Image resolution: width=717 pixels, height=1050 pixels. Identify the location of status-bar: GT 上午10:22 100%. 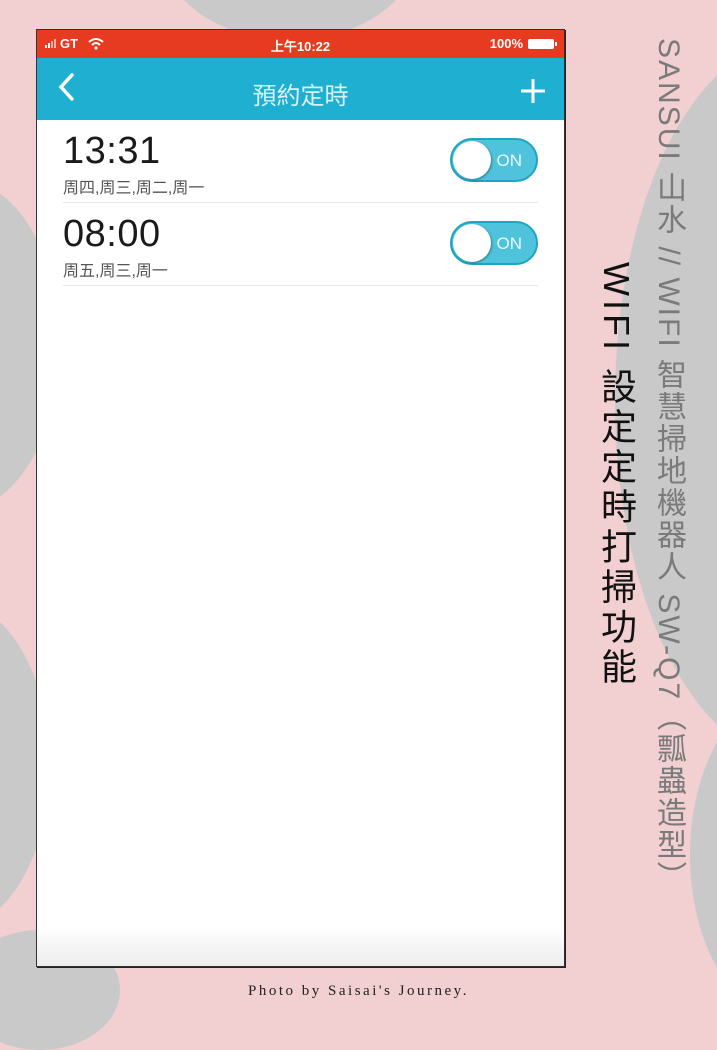
(300, 44).